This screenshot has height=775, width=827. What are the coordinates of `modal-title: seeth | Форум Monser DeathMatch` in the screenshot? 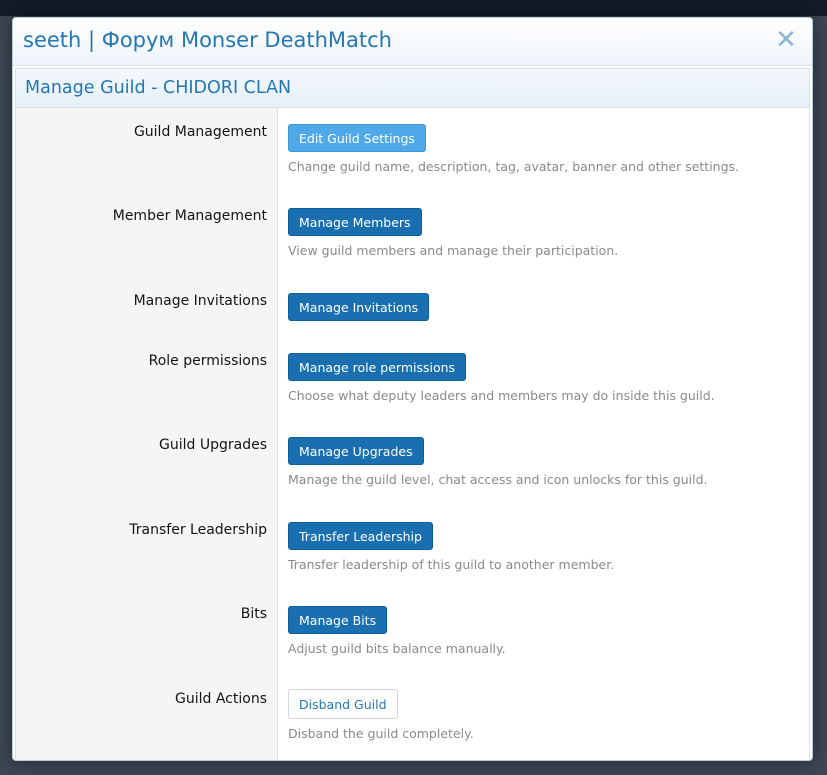 It's located at (207, 40).